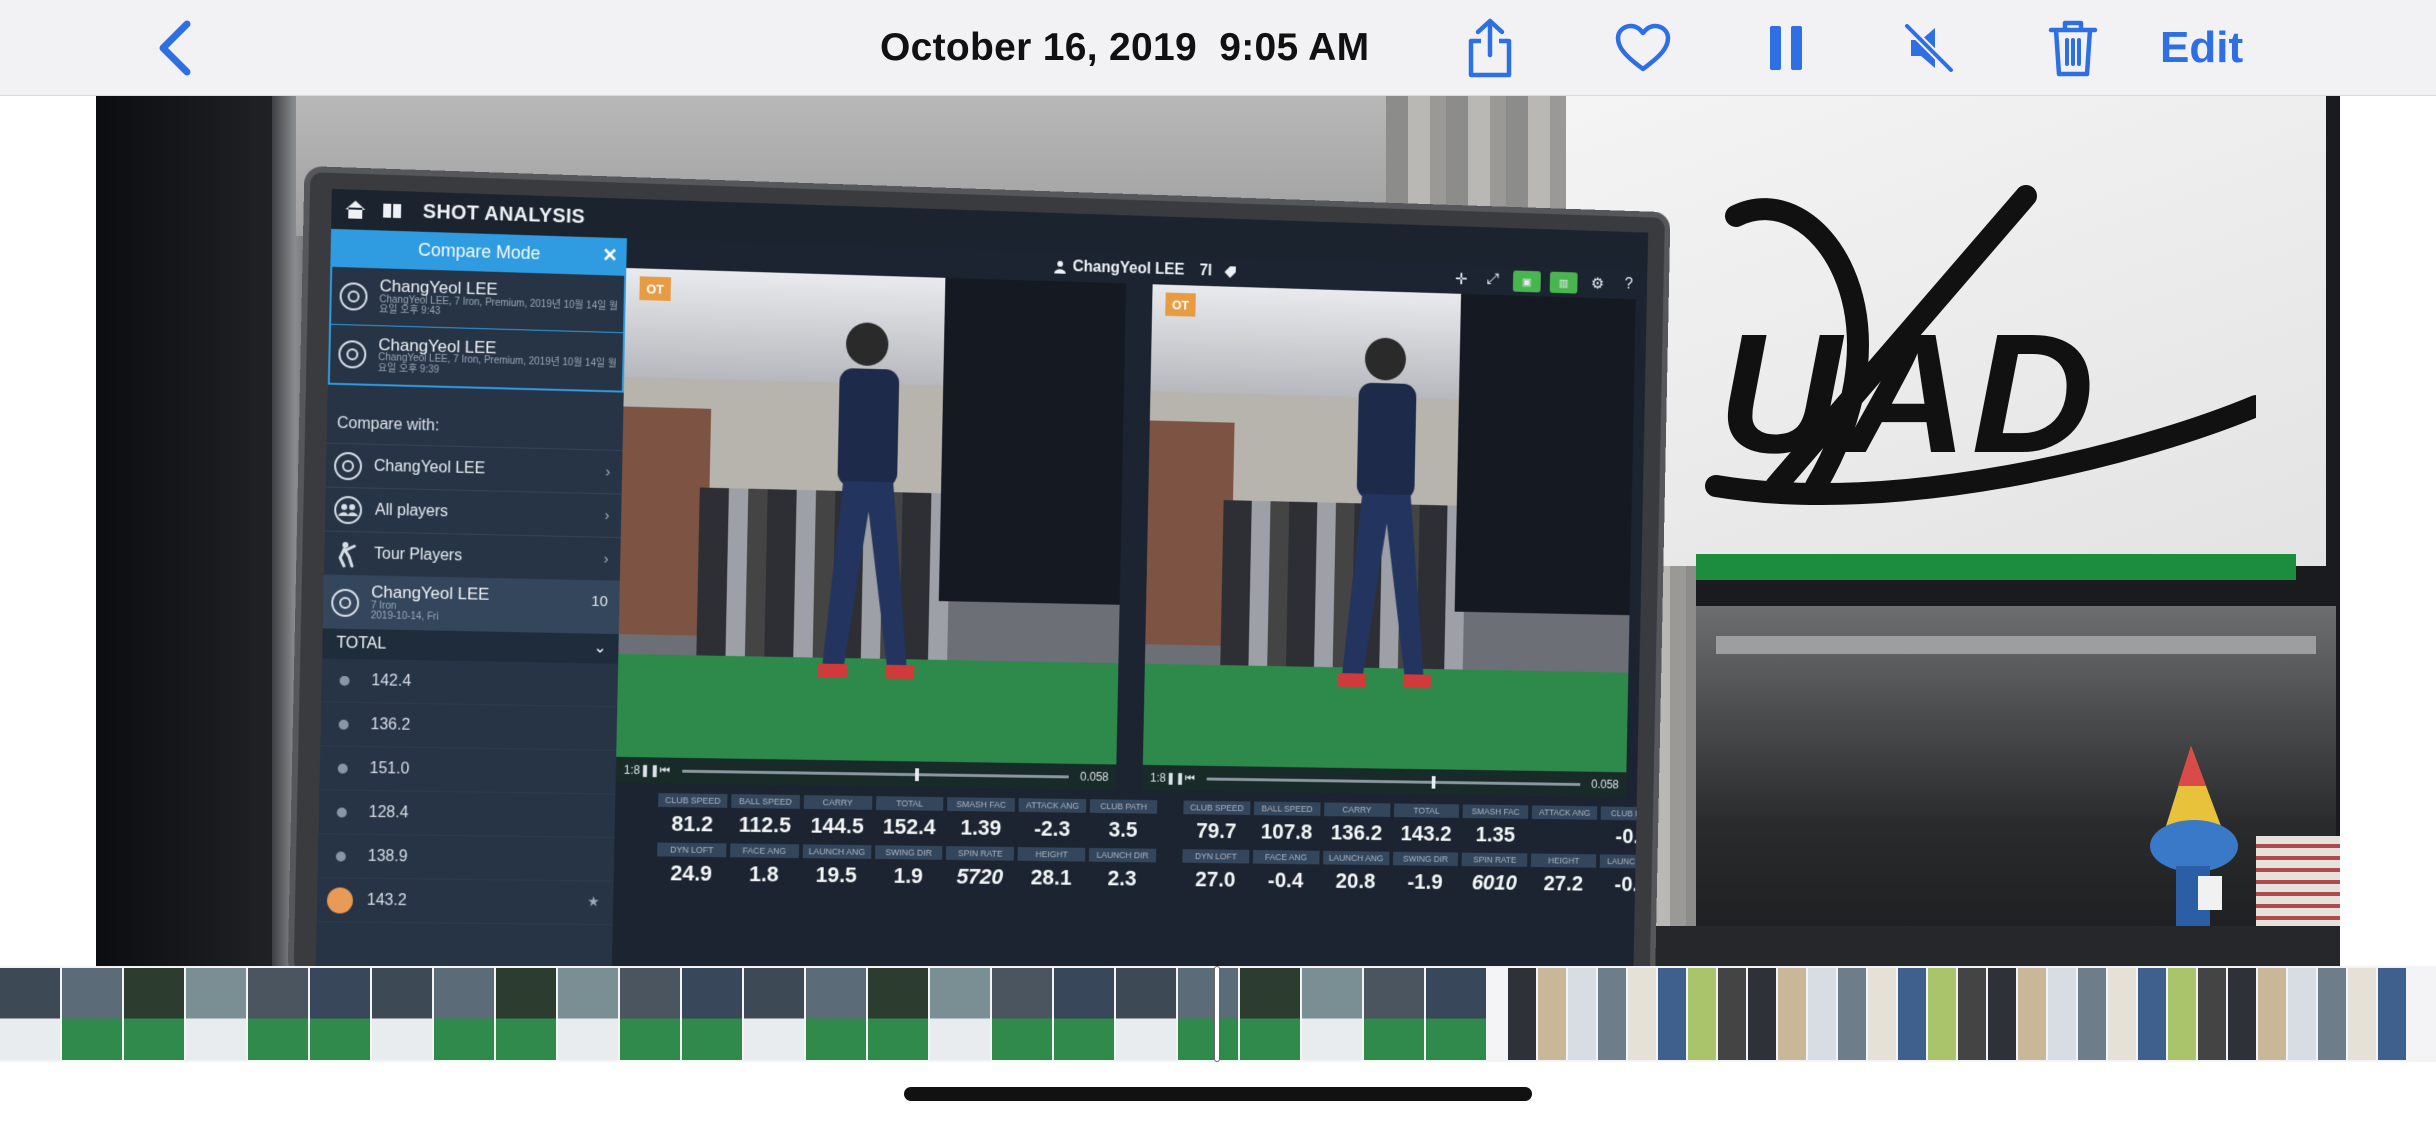  Describe the element at coordinates (466, 858) in the screenshot. I see `total-item: 138.9` at that location.